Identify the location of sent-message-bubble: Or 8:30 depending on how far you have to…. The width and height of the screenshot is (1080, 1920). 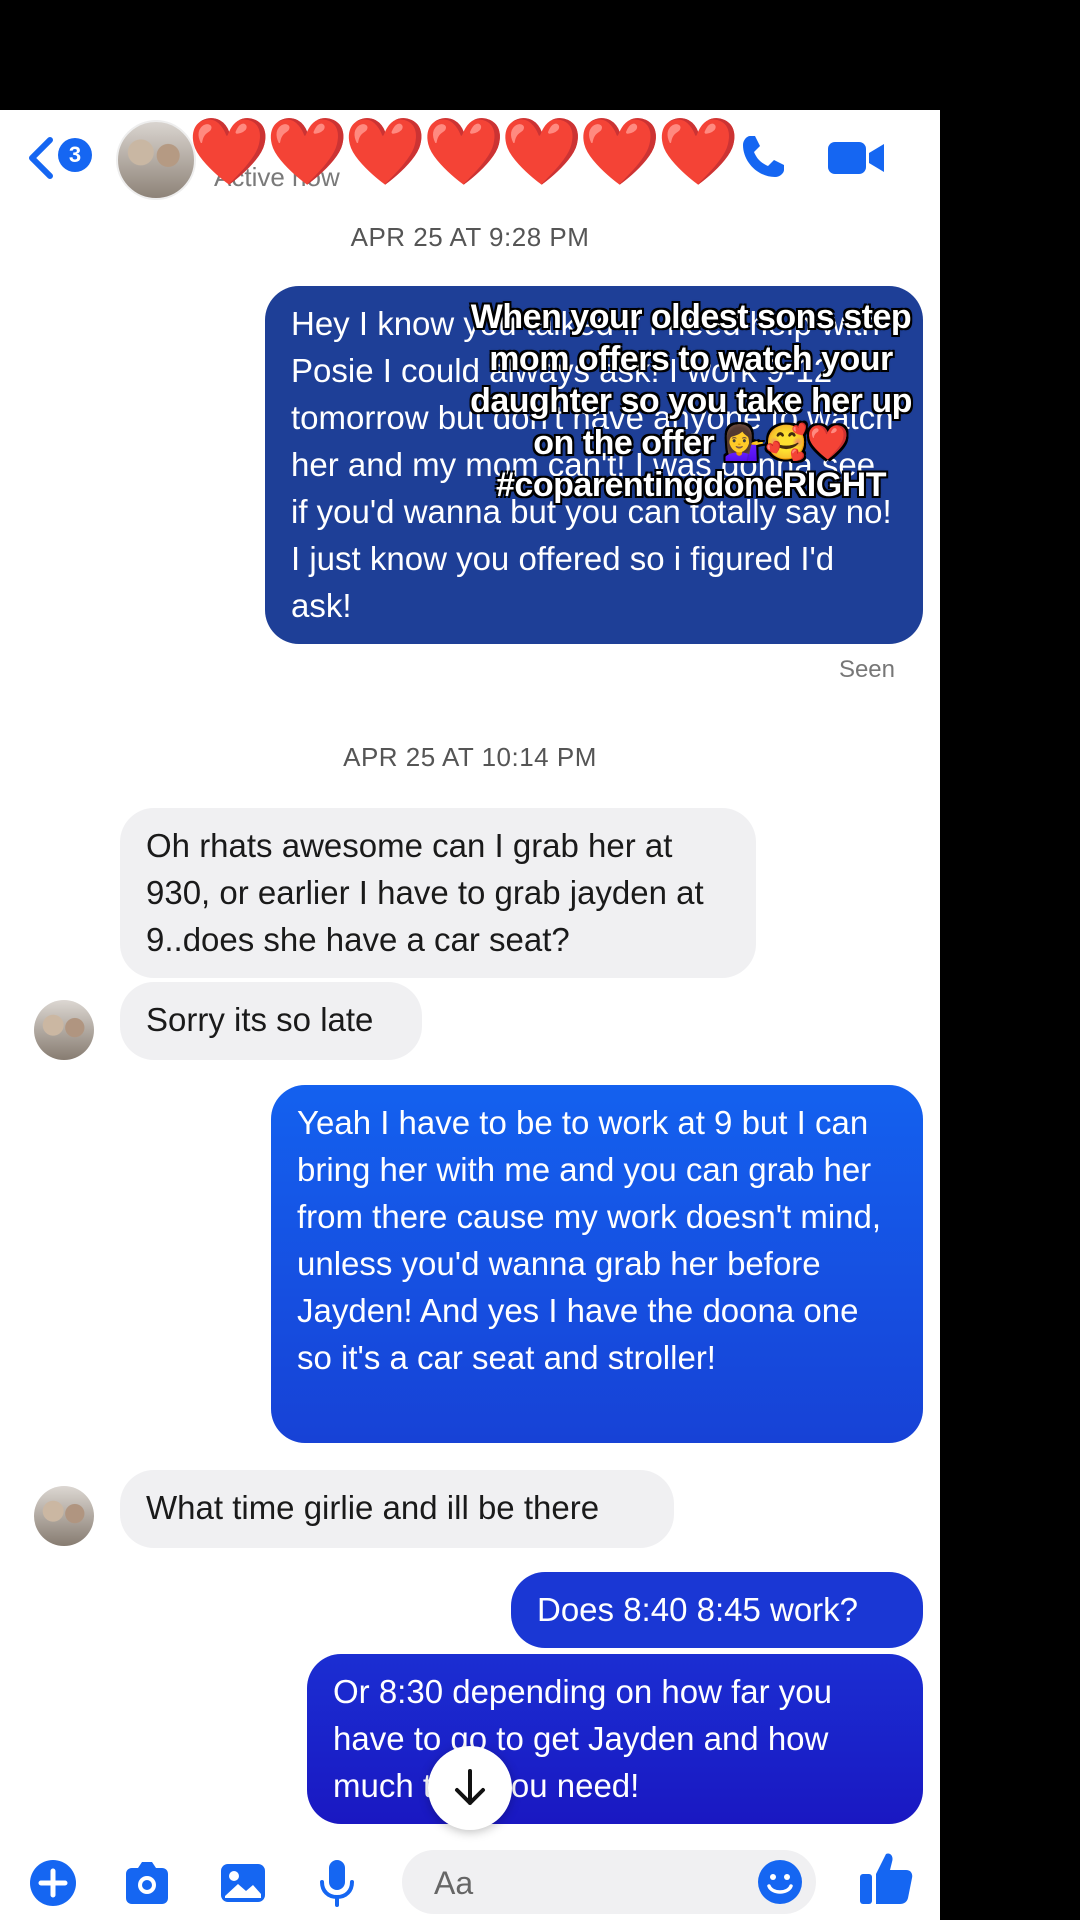
(615, 1739).